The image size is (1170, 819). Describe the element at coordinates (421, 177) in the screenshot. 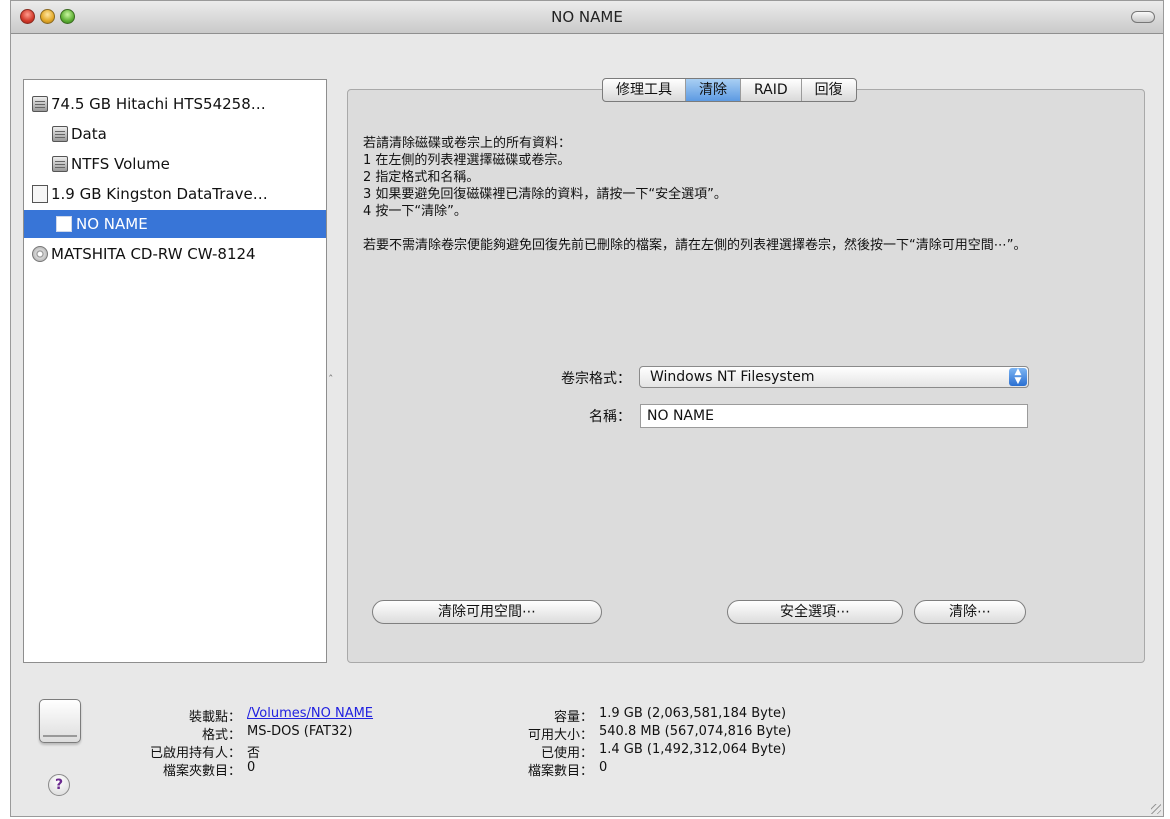

I see `instruction-line: 2 指定格式和名稱。` at that location.